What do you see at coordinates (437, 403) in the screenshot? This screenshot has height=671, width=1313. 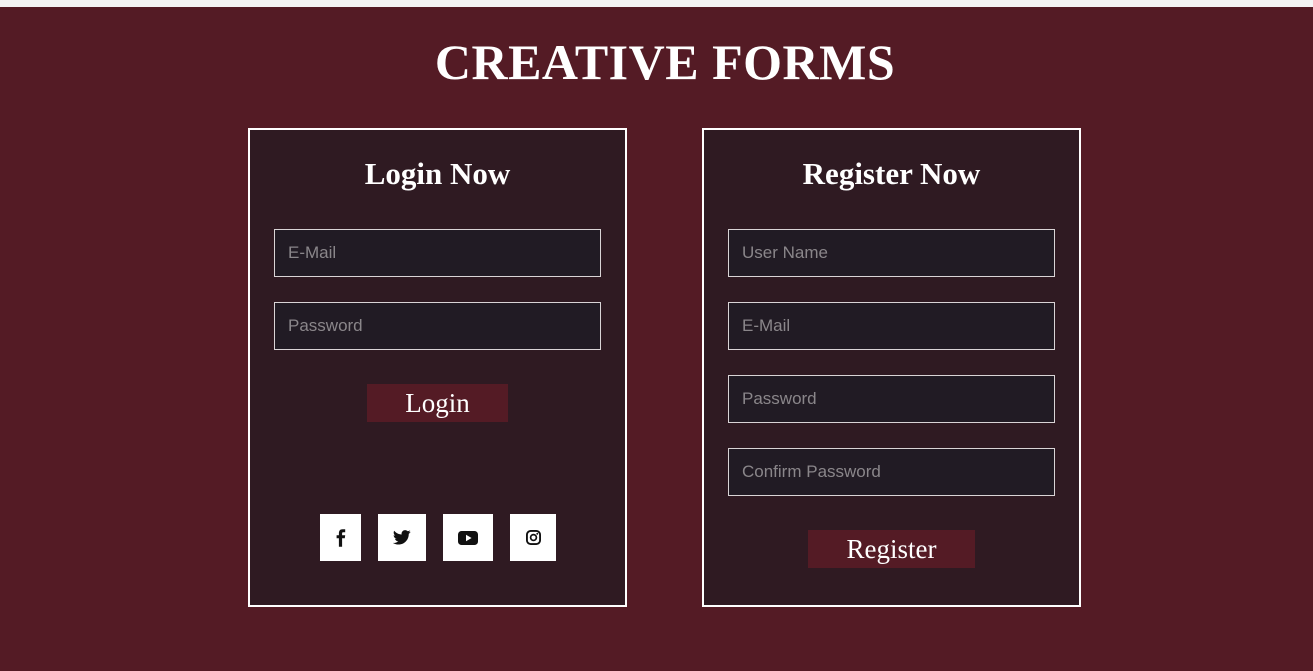 I see `login-button: Login` at bounding box center [437, 403].